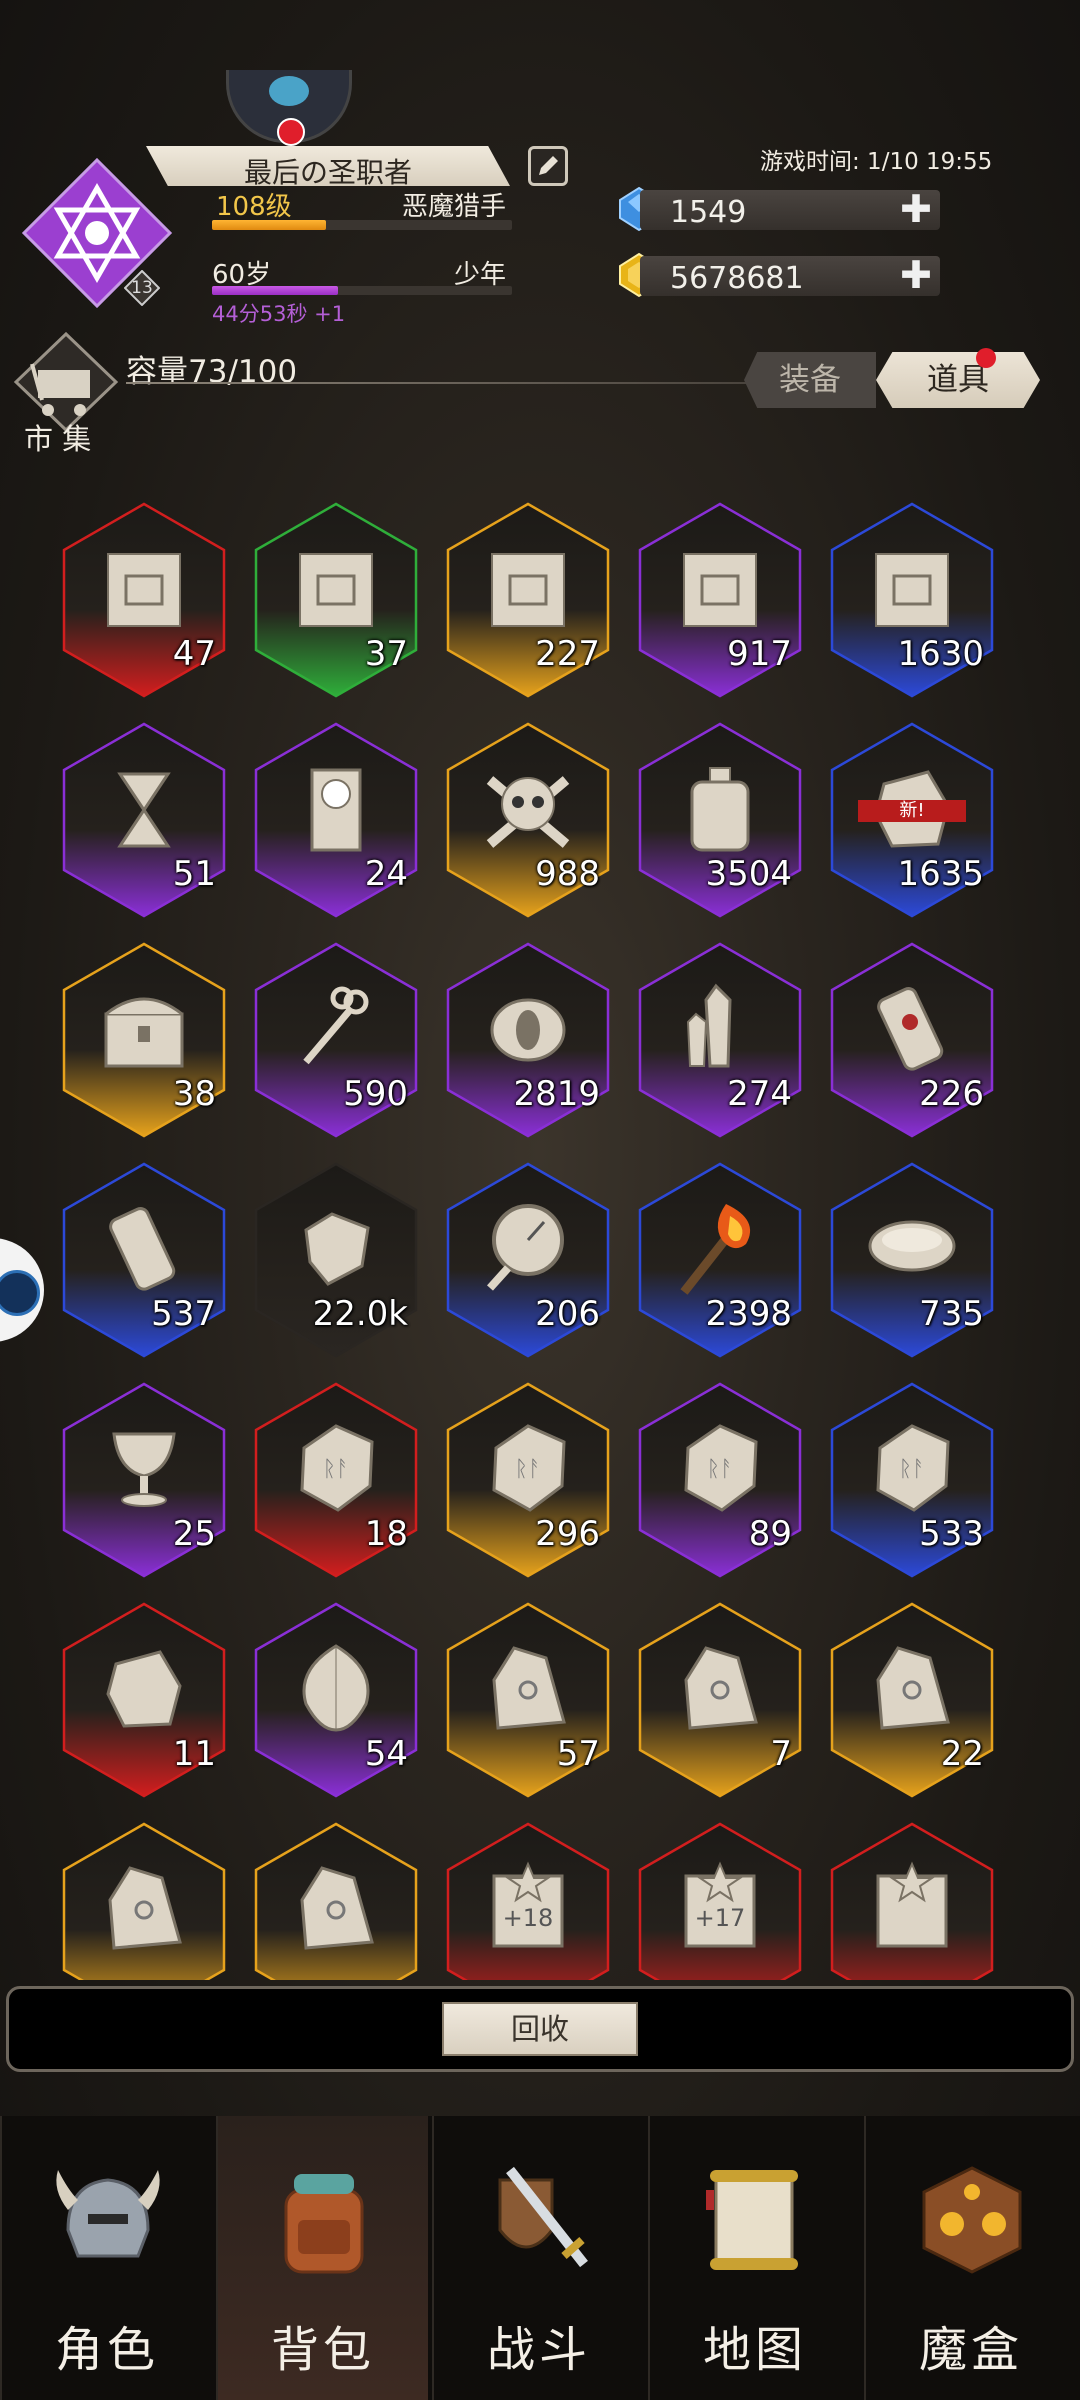  Describe the element at coordinates (540, 2029) in the screenshot. I see `recycle-button: 回收` at that location.